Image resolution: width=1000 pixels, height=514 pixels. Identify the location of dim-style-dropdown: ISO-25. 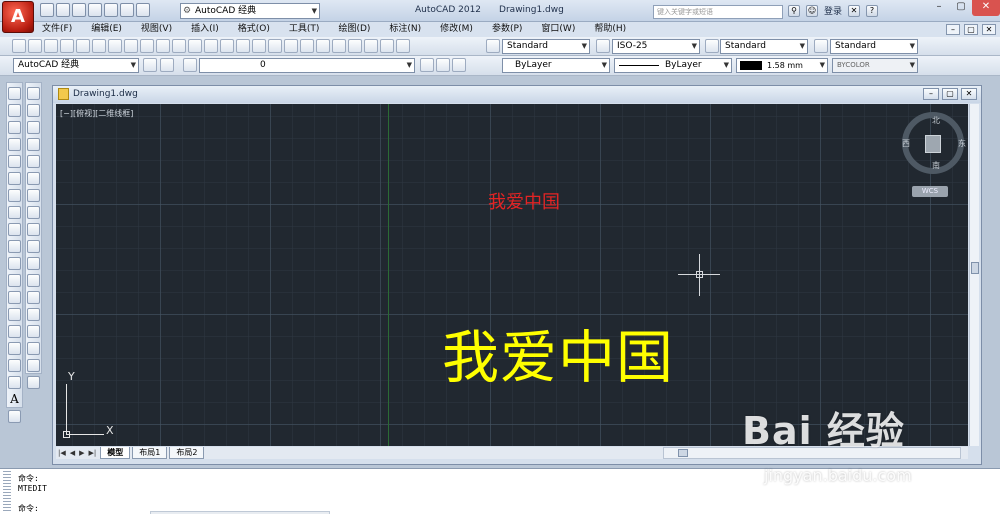
(656, 46).